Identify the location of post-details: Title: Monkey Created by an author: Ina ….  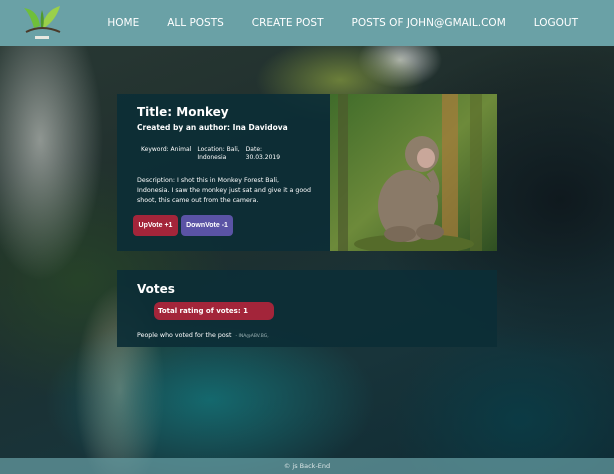
(223, 172).